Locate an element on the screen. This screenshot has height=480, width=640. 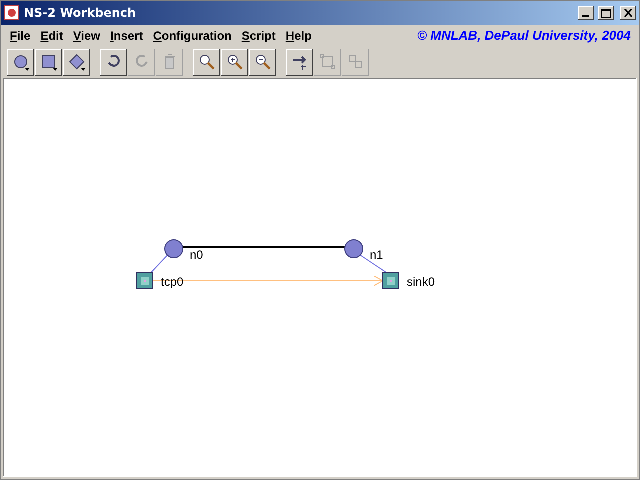
app-icon is located at coordinates (12, 13).